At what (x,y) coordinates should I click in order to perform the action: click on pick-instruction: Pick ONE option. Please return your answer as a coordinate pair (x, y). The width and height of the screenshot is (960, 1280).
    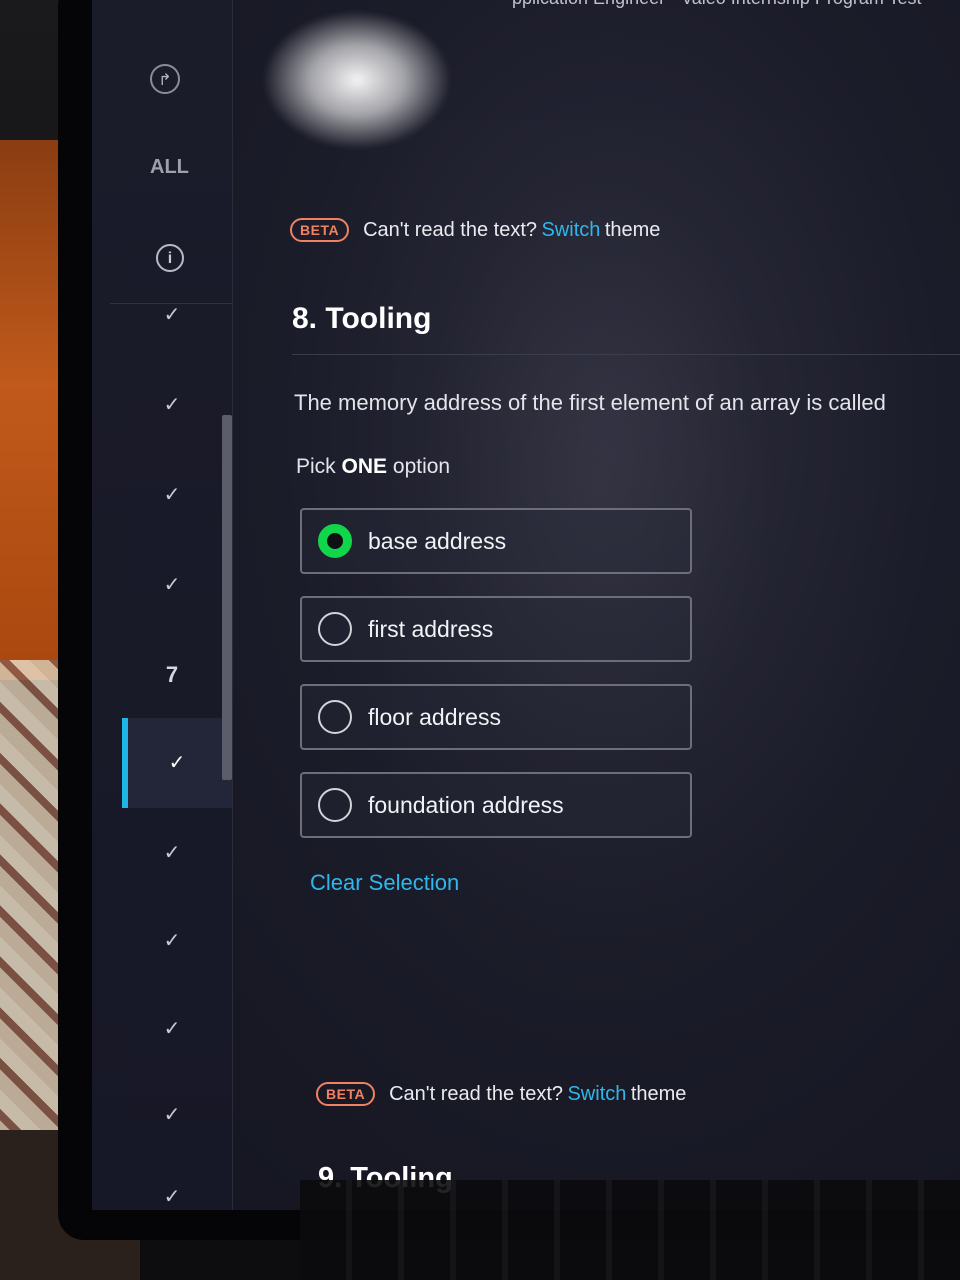
    Looking at the image, I should click on (373, 467).